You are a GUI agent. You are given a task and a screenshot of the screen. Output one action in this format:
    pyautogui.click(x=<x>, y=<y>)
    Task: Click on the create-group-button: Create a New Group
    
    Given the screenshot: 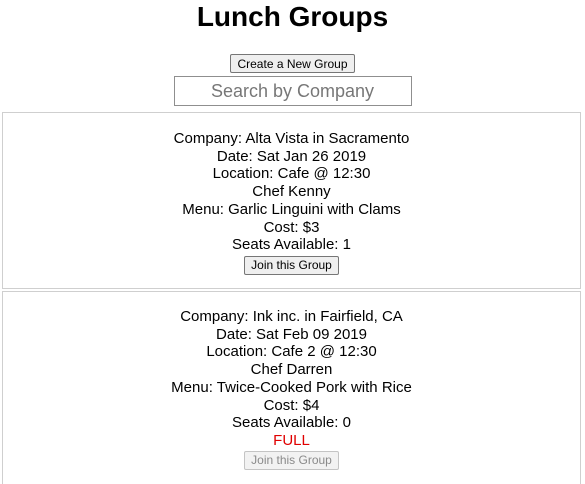 What is the action you would take?
    pyautogui.click(x=292, y=63)
    